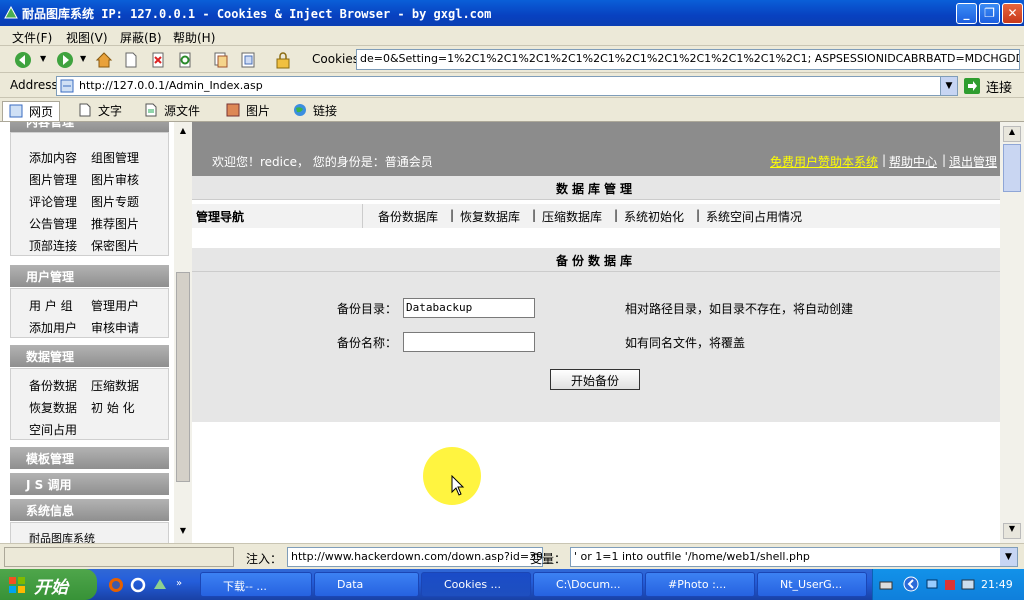 The image size is (1024, 600). Describe the element at coordinates (968, 585) in the screenshot. I see `monitor-icon` at that location.